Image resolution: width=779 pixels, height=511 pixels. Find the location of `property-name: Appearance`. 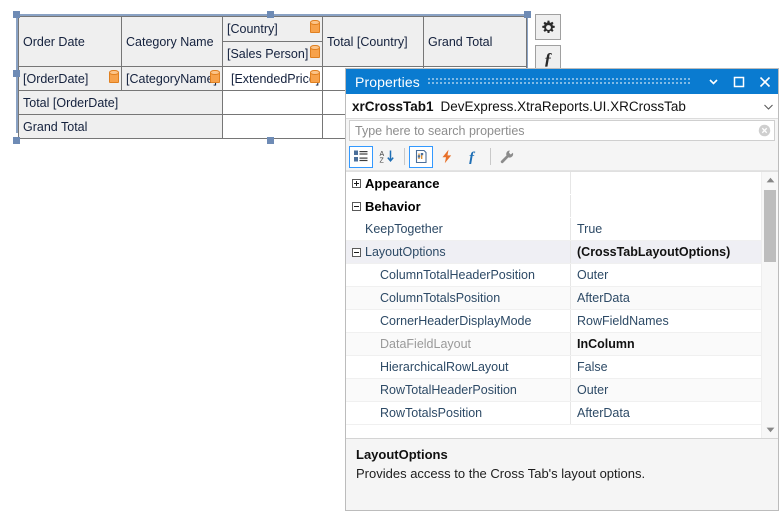

property-name: Appearance is located at coordinates (402, 183).